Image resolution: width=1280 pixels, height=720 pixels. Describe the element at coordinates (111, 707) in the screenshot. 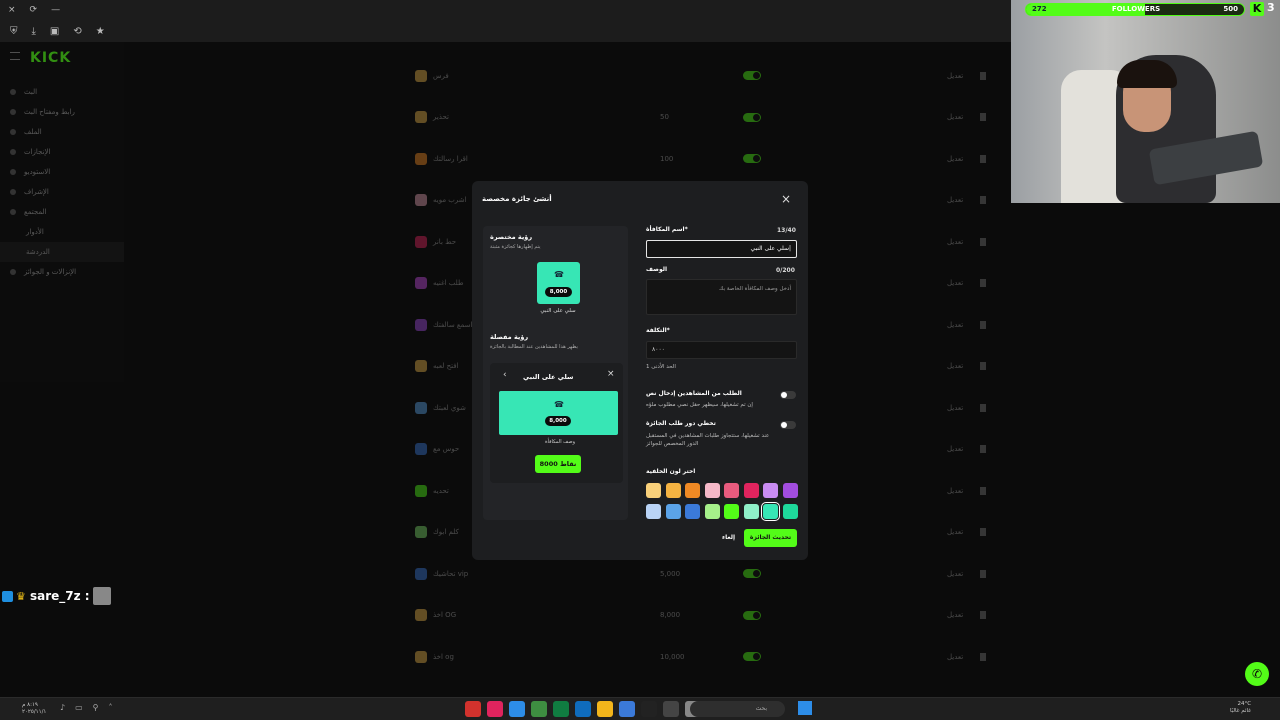

I see `tray-chevron-icon: ˄` at that location.